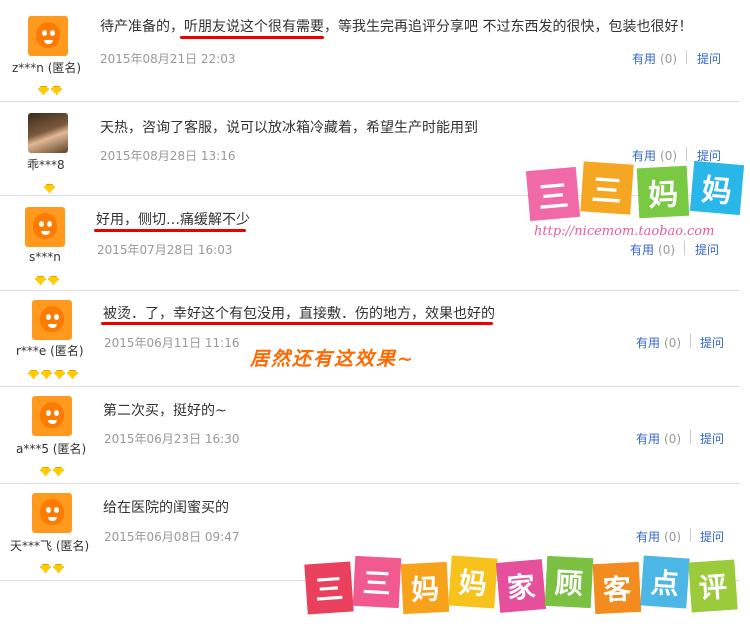 The image size is (750, 624). Describe the element at coordinates (165, 250) in the screenshot. I see `review-date: 2015年07月28日 16:03` at that location.